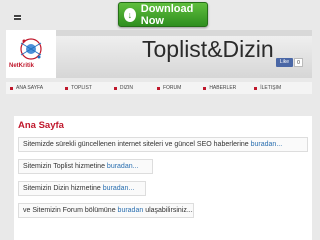 The image size is (320, 240). What do you see at coordinates (31, 49) in the screenshot?
I see `logo-globe-icon` at bounding box center [31, 49].